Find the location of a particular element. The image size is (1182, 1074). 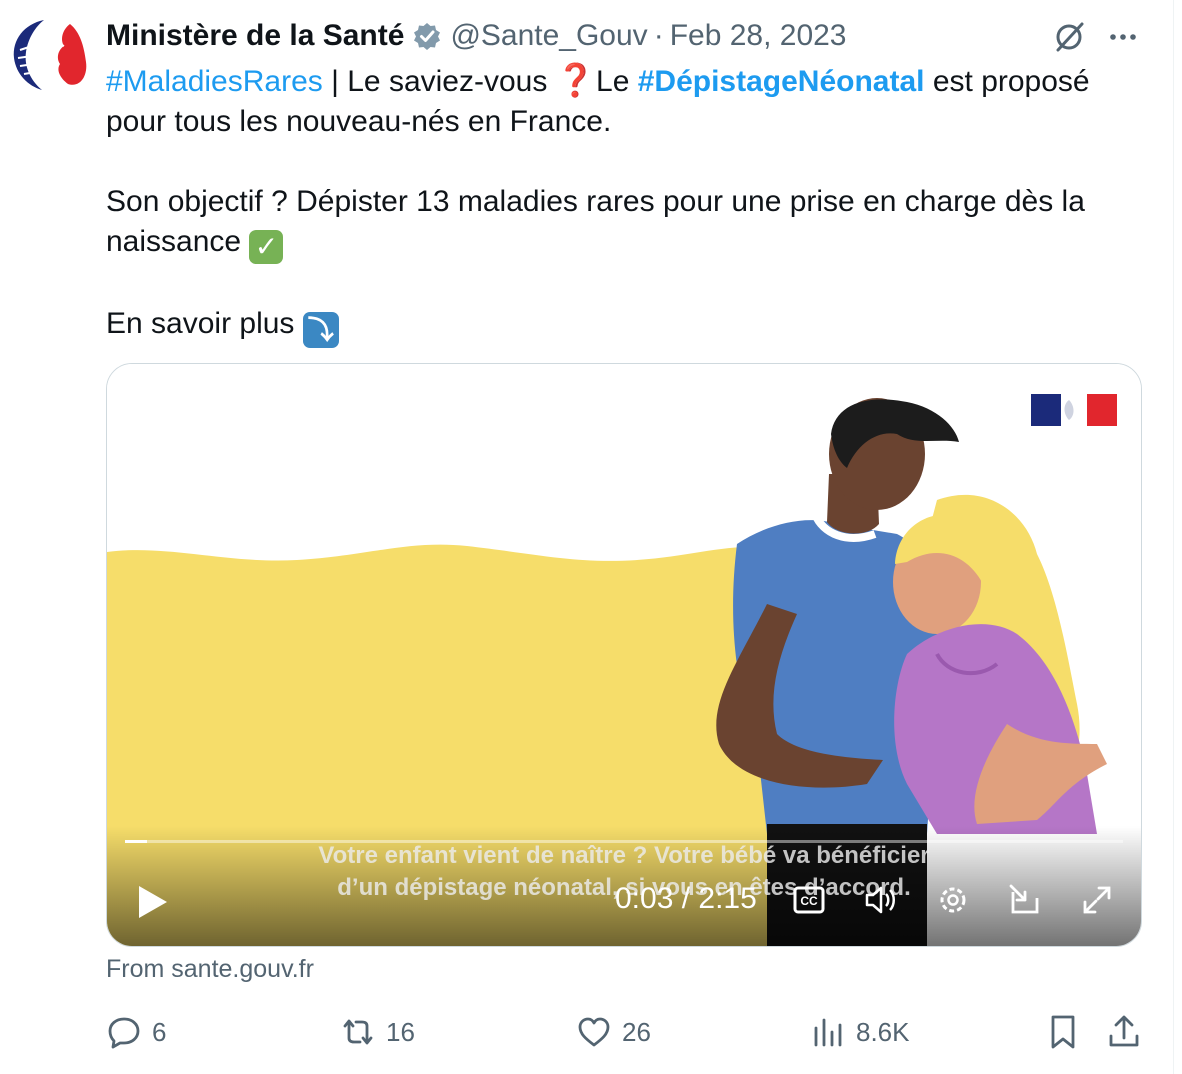

svg-text: CC is located at coordinates (809, 901).